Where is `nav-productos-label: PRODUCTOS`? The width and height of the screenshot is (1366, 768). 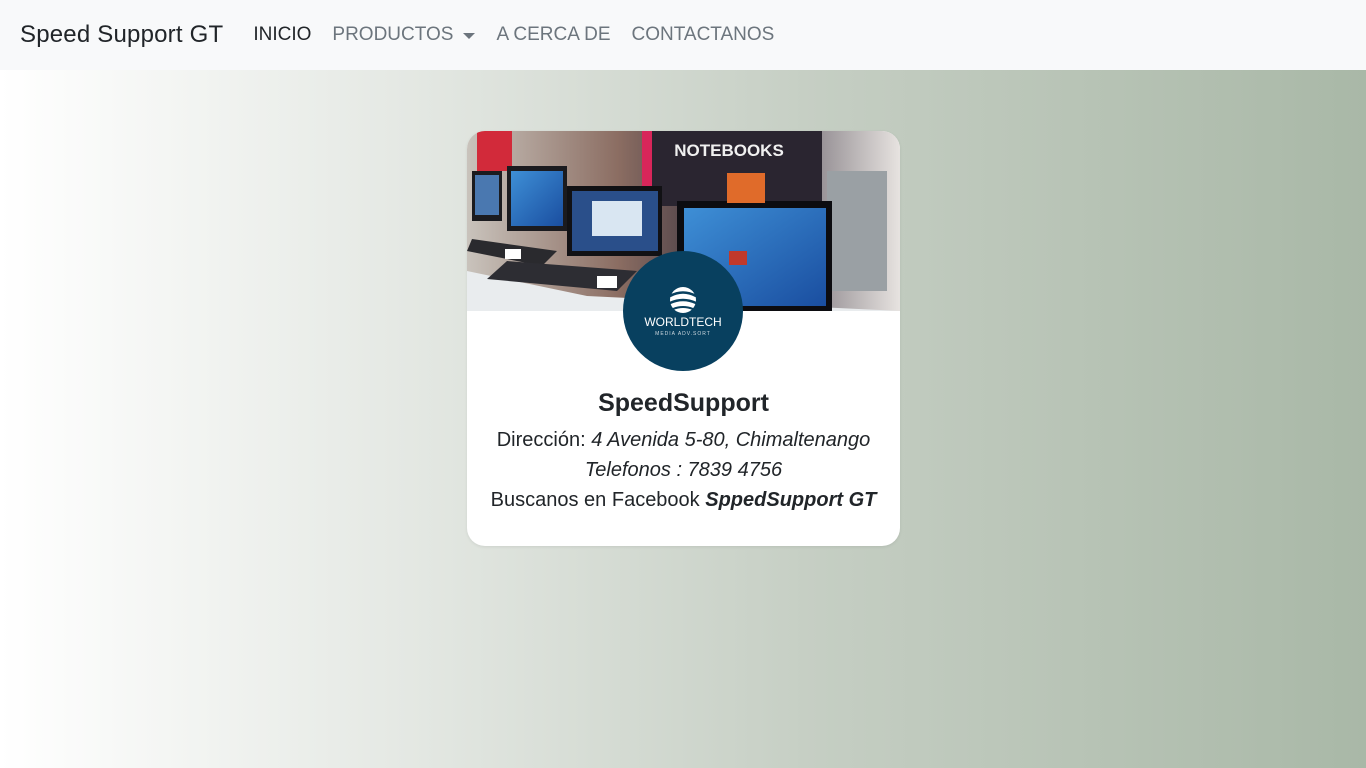 nav-productos-label: PRODUCTOS is located at coordinates (393, 34).